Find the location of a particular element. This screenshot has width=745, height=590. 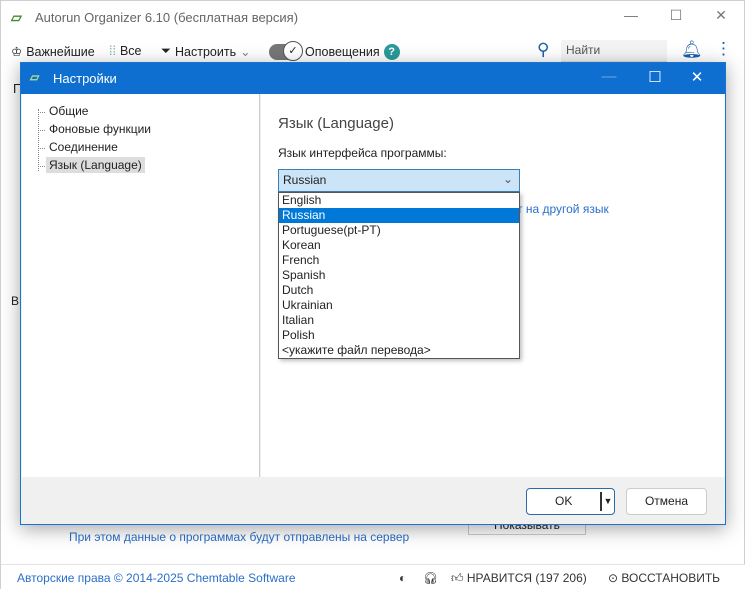

search-input: Найти is located at coordinates (614, 51).